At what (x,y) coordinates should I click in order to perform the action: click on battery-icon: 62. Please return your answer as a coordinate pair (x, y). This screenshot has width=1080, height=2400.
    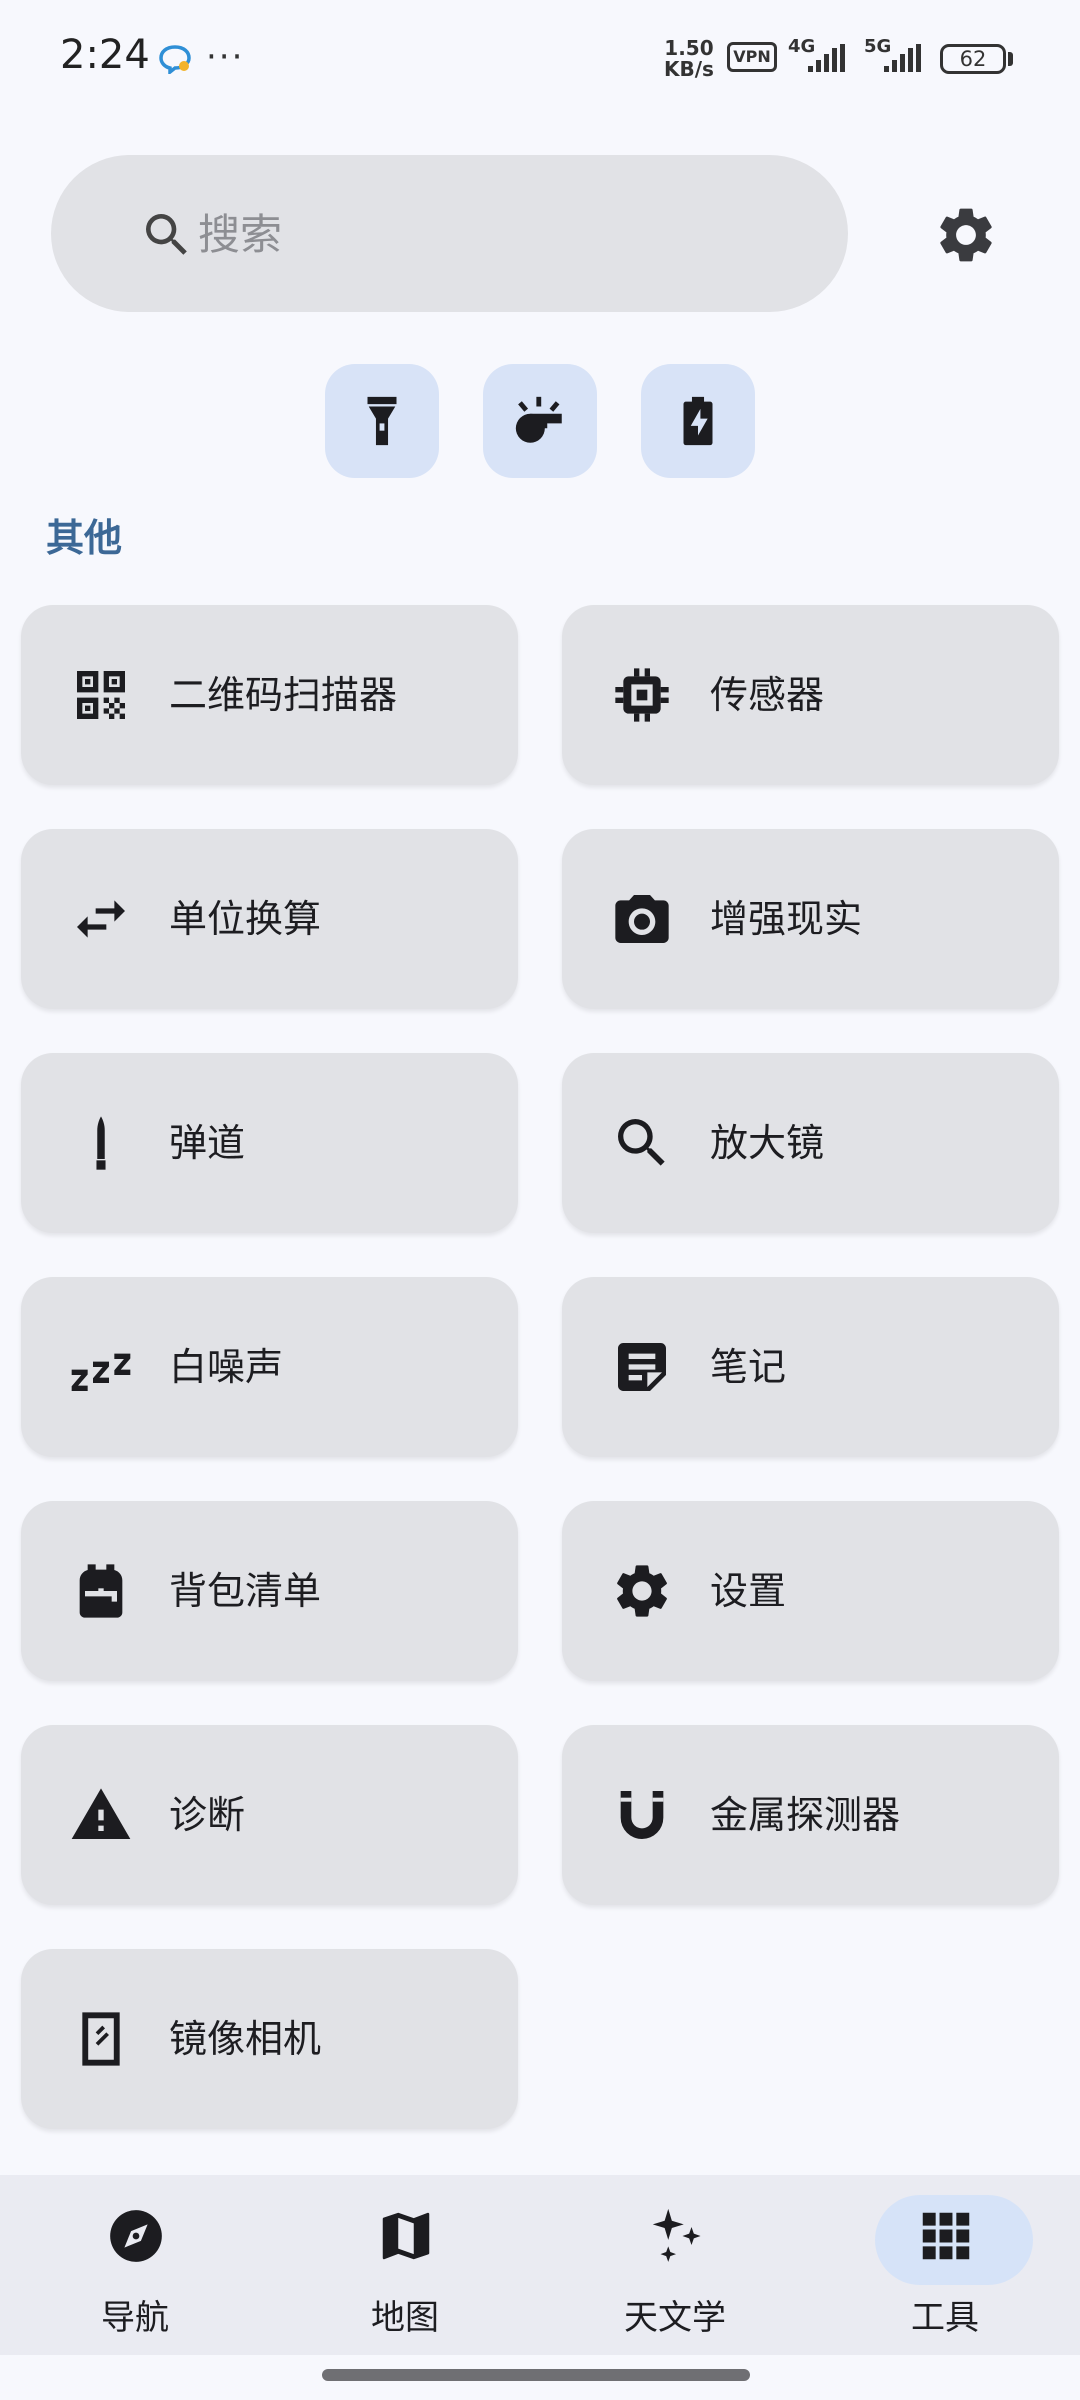
    Looking at the image, I should click on (973, 59).